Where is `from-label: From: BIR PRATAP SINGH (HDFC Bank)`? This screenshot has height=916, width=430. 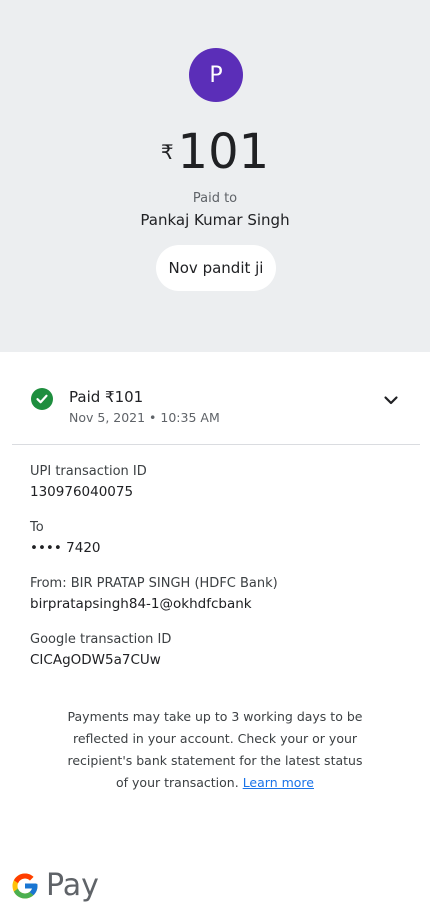
from-label: From: BIR PRATAP SINGH (HDFC Bank) is located at coordinates (154, 583).